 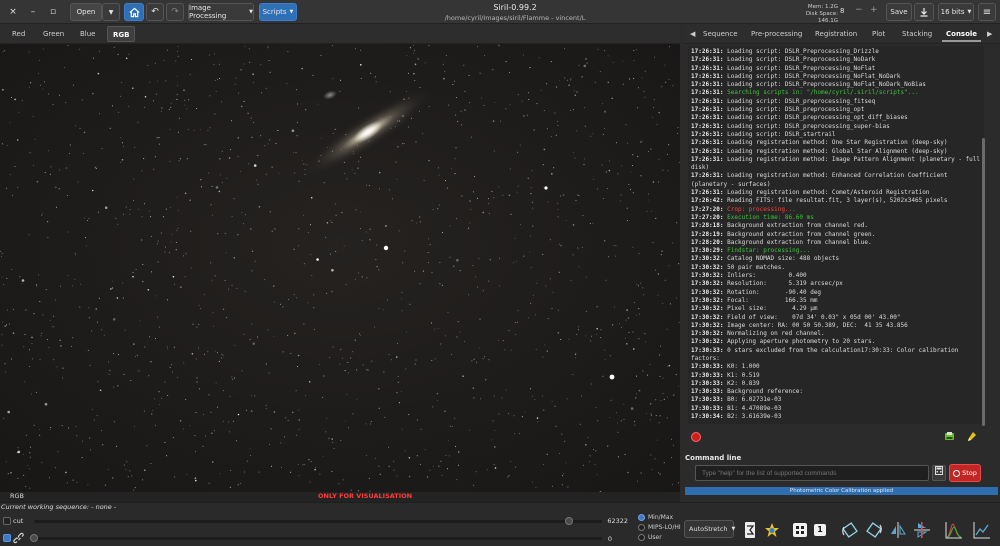 I want to click on command-options-button, so click(x=939, y=473).